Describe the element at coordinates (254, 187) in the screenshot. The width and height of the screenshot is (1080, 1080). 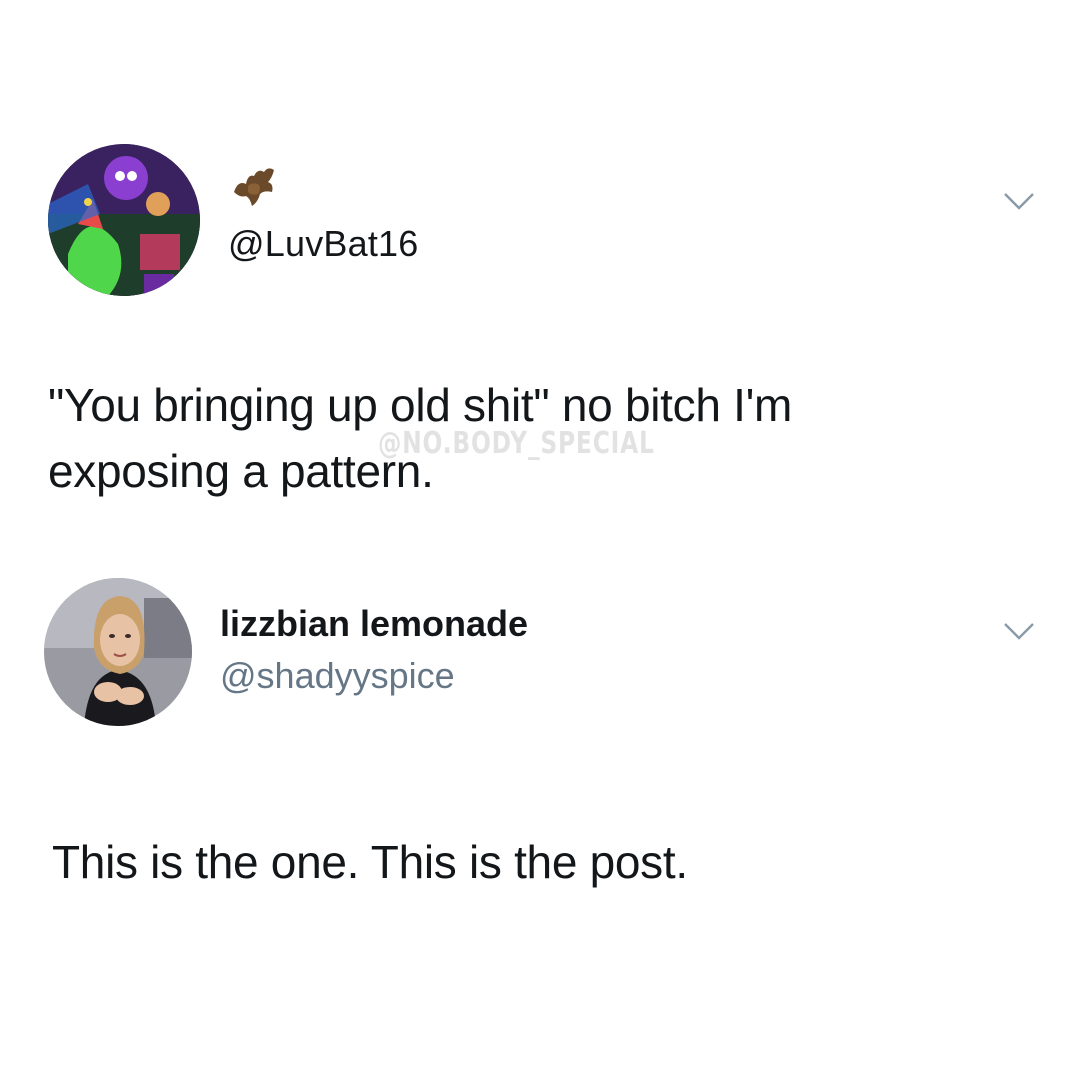
I see `bat-icon` at that location.